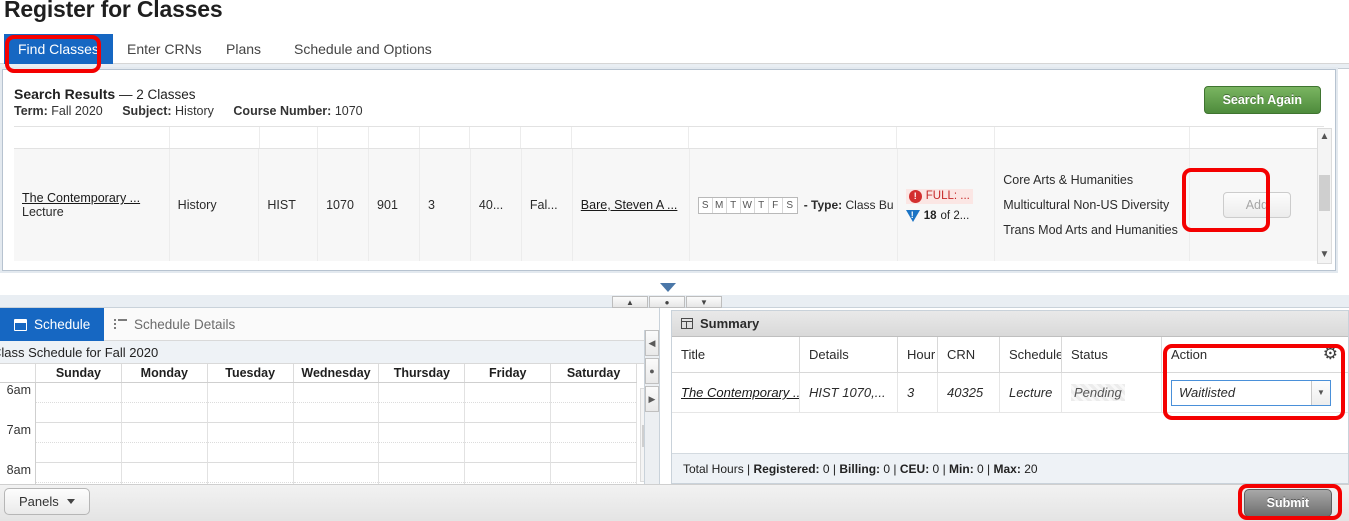 Image resolution: width=1349 pixels, height=521 pixels. Describe the element at coordinates (1092, 137) in the screenshot. I see `grid-header-attributes` at that location.